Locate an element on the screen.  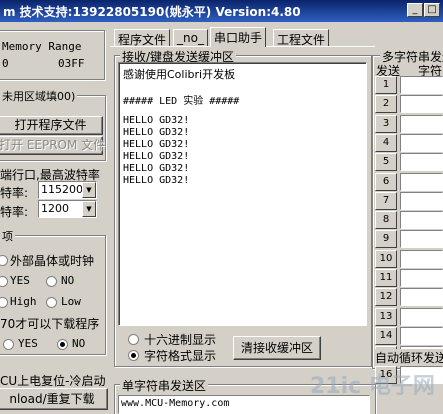
watermark: 21ic 电子网 is located at coordinates (372, 386).